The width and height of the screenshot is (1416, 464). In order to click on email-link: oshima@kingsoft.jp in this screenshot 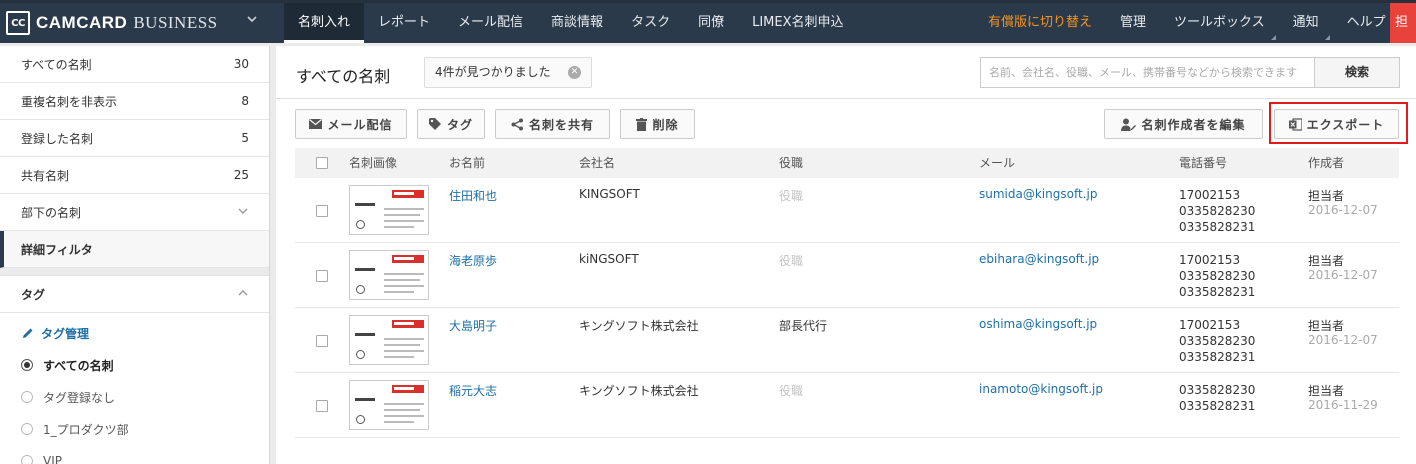, I will do `click(1038, 324)`.